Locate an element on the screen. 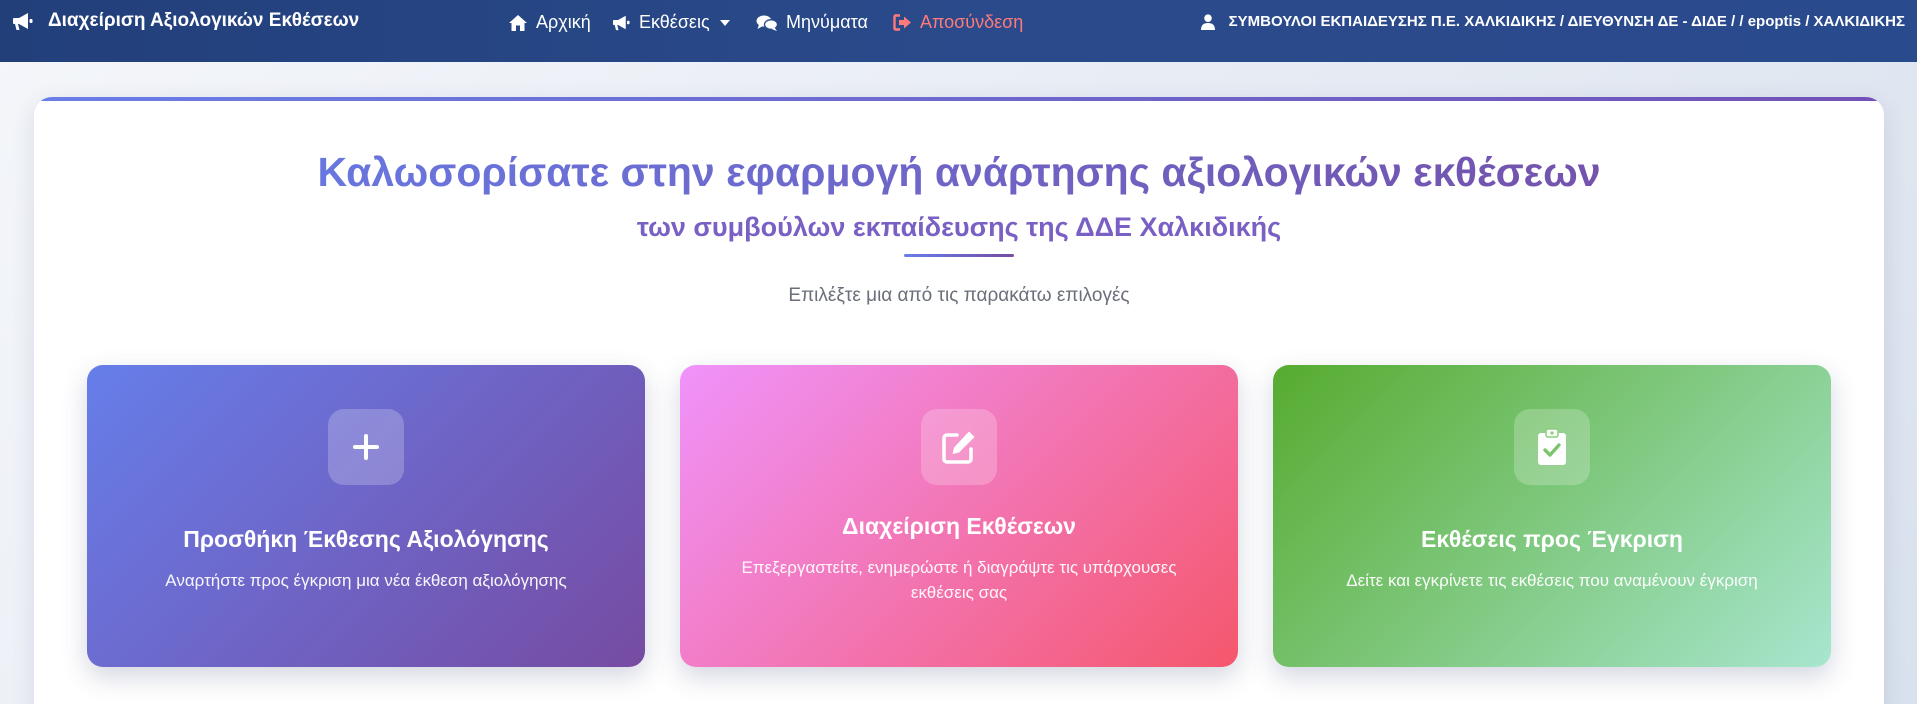  nav-messages-label: Μηνύματα is located at coordinates (827, 22).